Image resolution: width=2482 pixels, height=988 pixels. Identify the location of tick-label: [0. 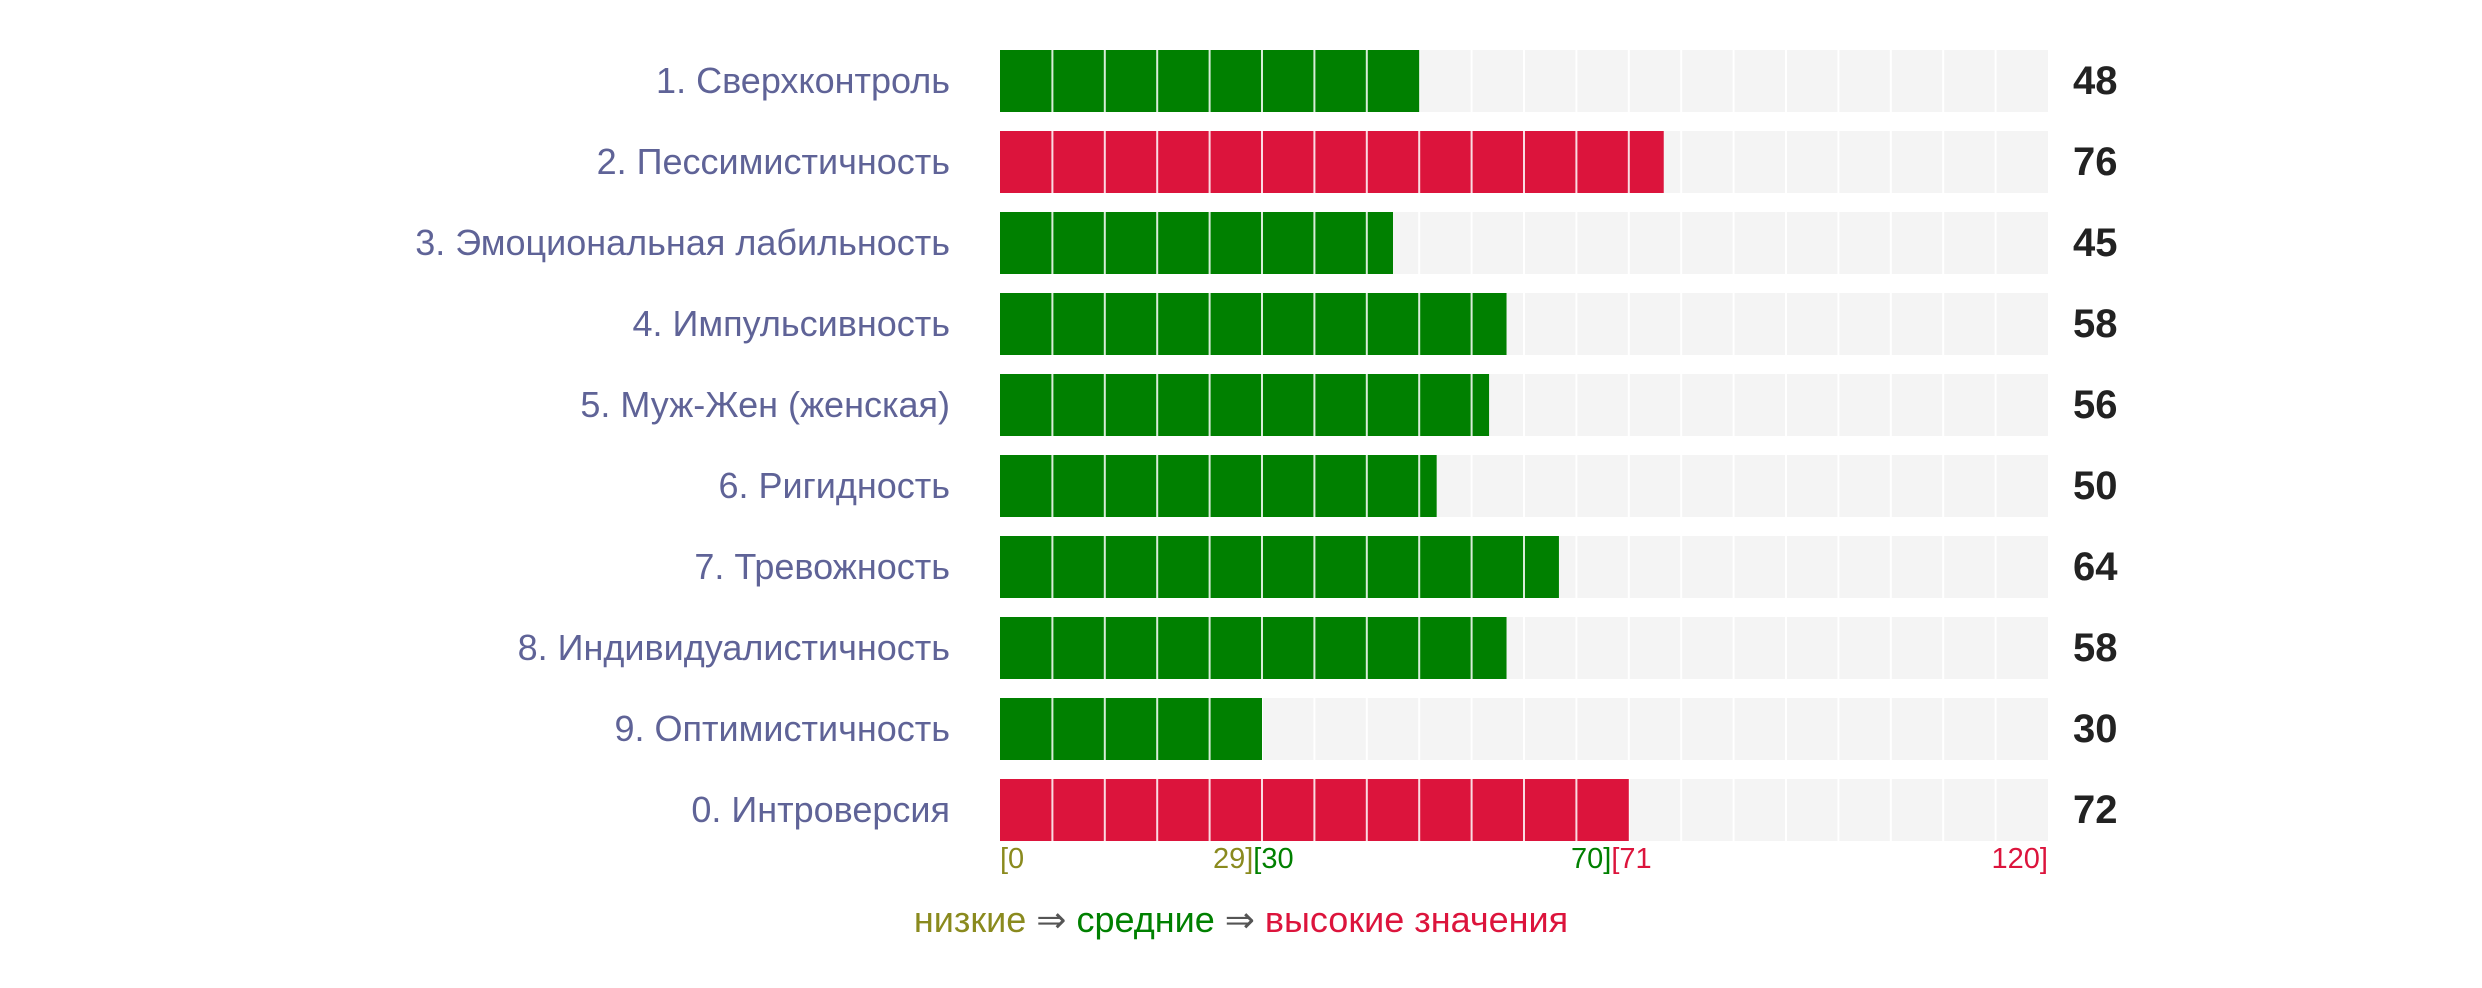
(1012, 859).